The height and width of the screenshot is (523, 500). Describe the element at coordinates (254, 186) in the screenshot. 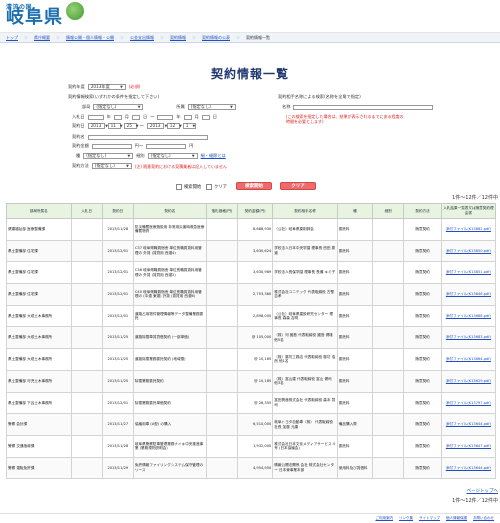

I see `search-button: 検索開始` at that location.